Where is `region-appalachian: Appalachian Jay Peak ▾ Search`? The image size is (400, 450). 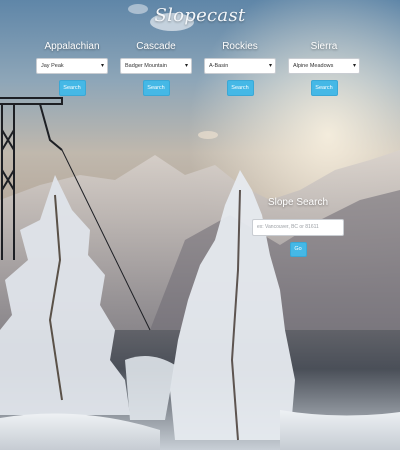 region-appalachian: Appalachian Jay Peak ▾ Search is located at coordinates (72, 68).